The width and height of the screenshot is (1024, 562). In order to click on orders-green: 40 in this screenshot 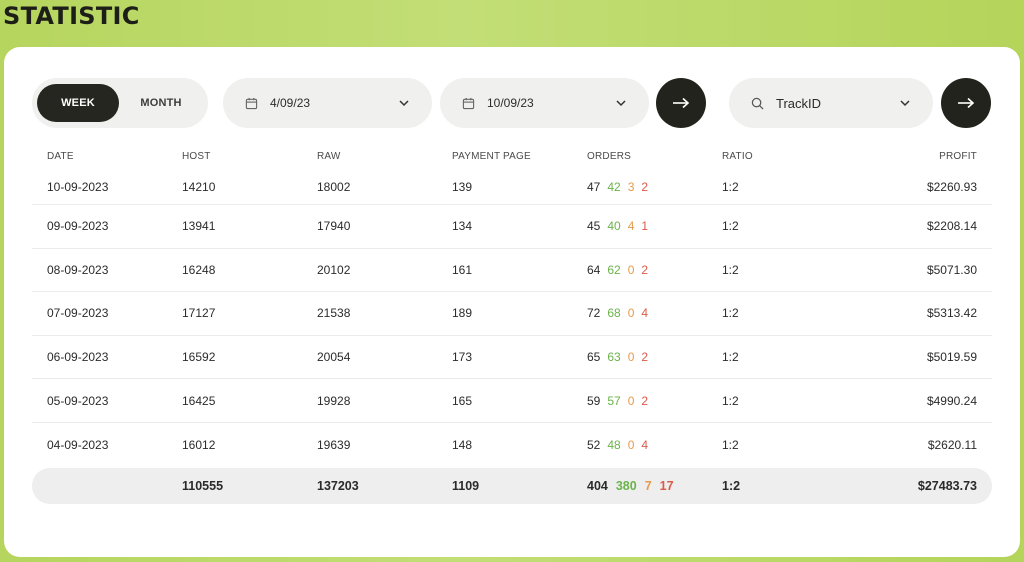, I will do `click(614, 226)`.